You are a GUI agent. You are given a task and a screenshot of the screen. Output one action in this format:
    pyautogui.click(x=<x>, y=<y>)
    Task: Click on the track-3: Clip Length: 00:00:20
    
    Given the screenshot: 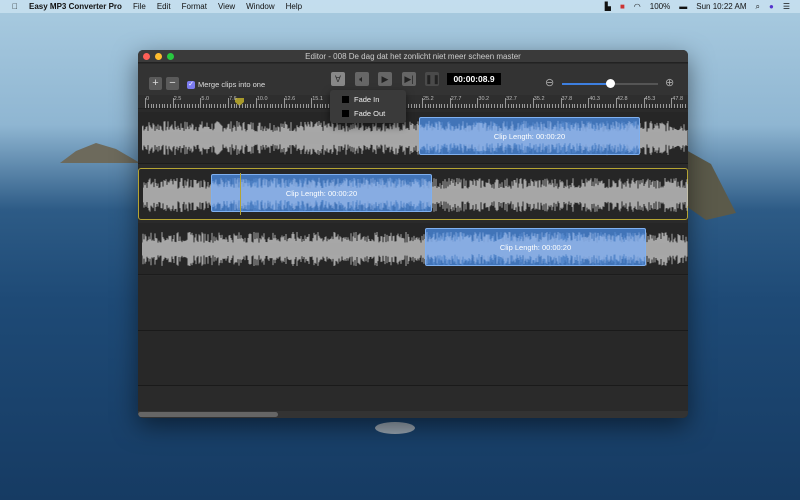 What is the action you would take?
    pyautogui.click(x=413, y=249)
    